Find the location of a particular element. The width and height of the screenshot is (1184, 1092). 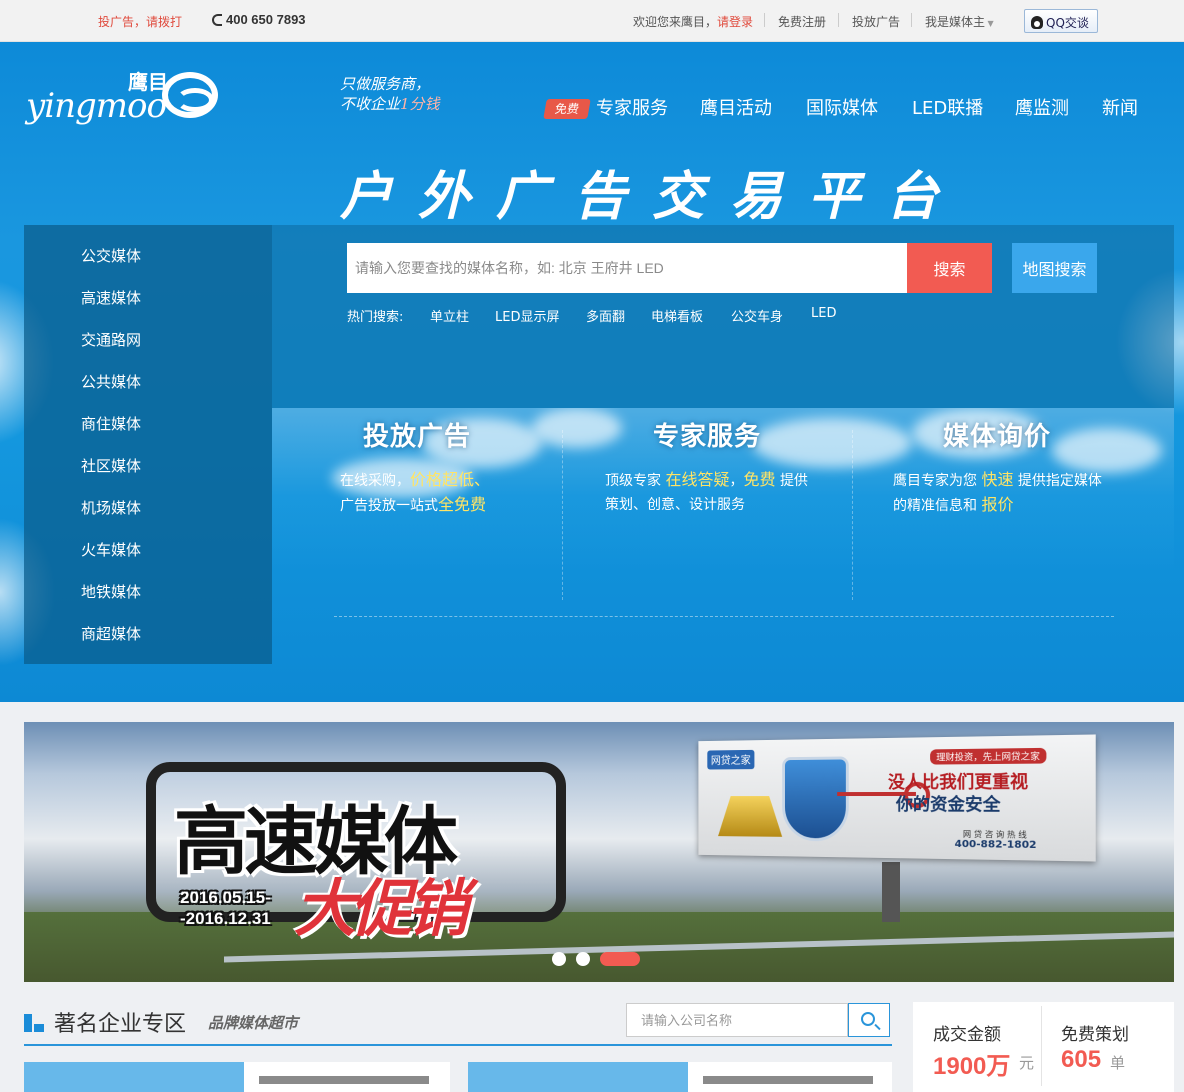

desc-text: 在线采购， is located at coordinates (375, 481).